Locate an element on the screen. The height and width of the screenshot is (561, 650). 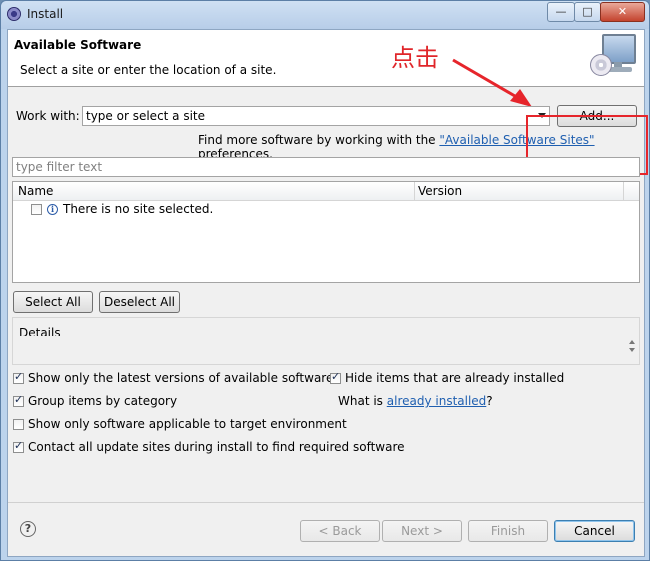
table-row: i There is no site selected. is located at coordinates (326, 210).